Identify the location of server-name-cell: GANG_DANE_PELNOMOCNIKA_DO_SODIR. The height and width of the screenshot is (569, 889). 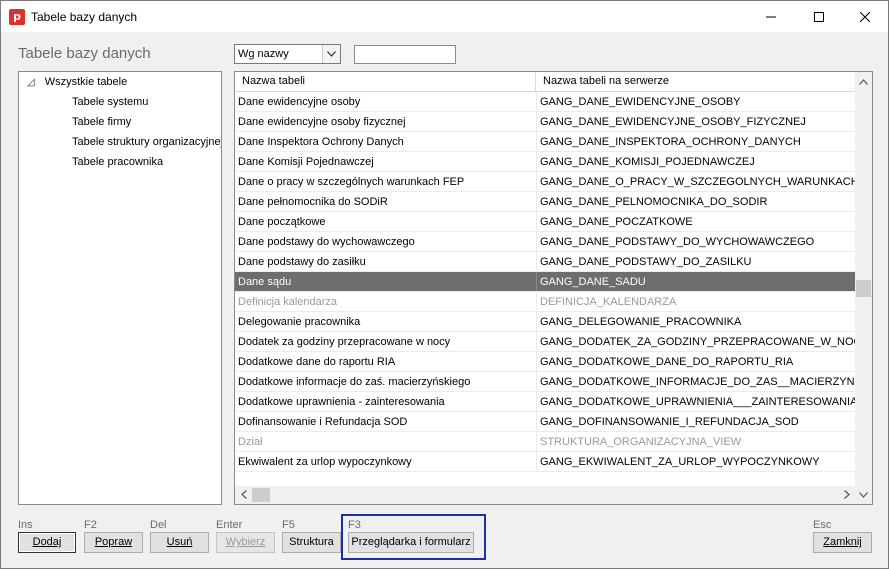
(695, 201).